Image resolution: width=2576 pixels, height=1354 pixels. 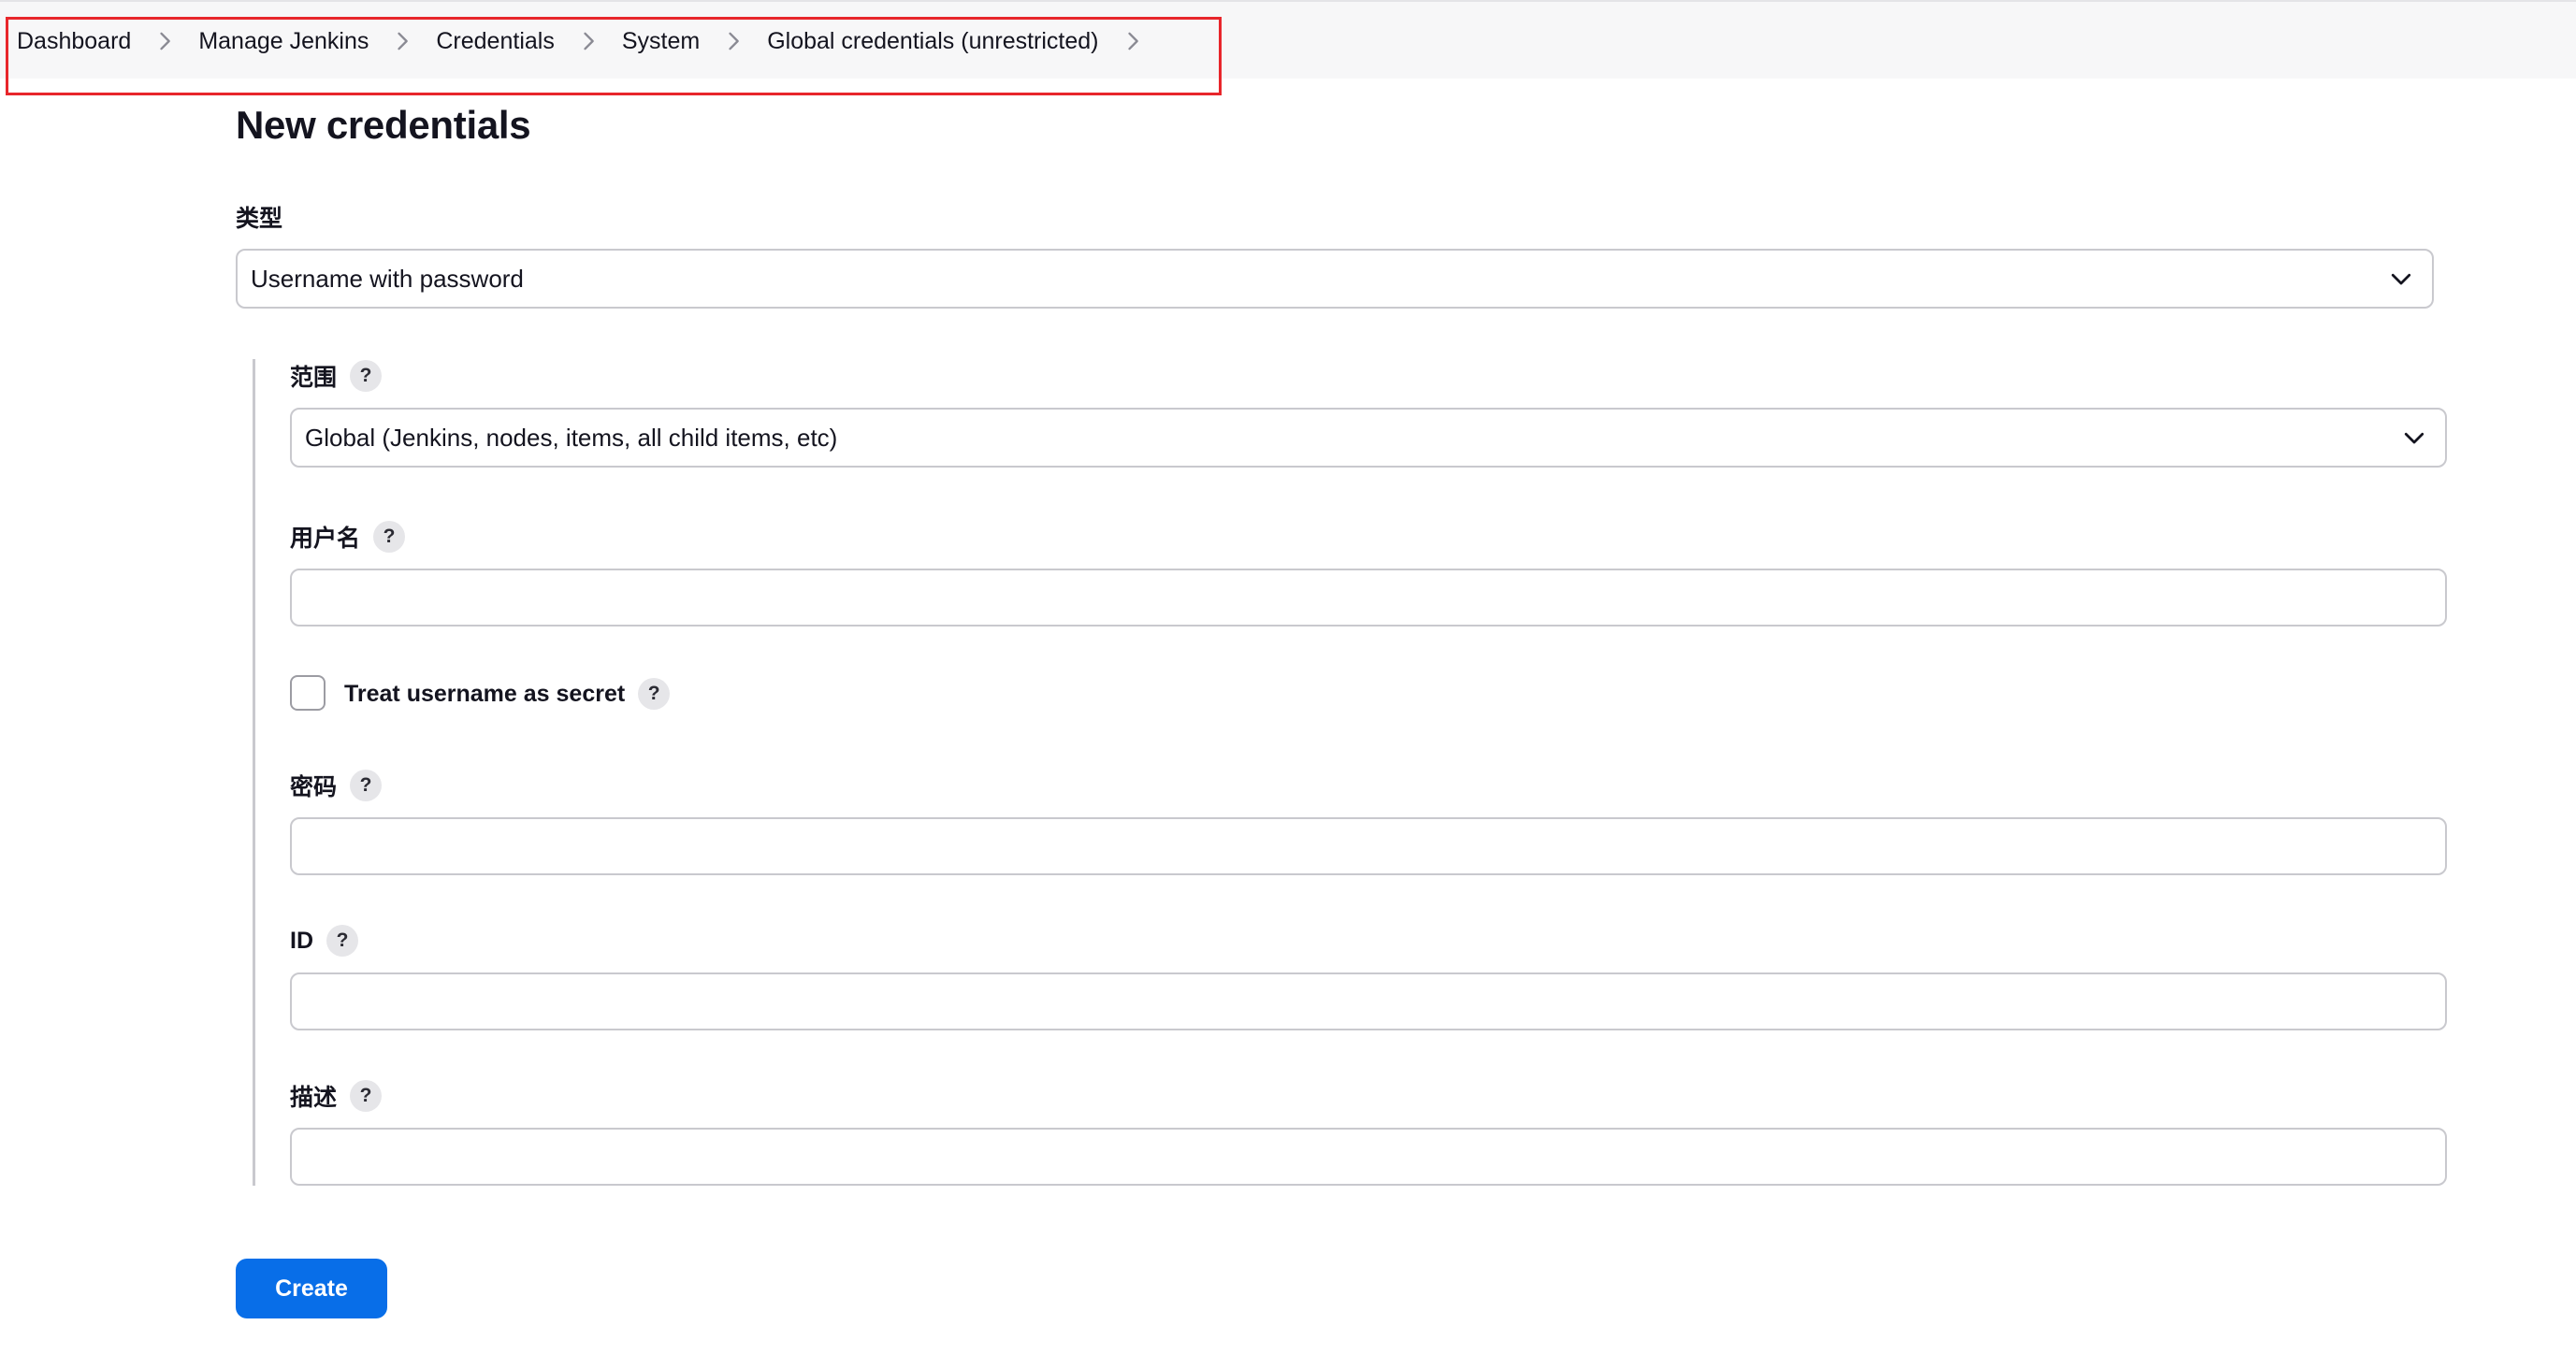 What do you see at coordinates (366, 1096) in the screenshot?
I see `description-help-icon: ?` at bounding box center [366, 1096].